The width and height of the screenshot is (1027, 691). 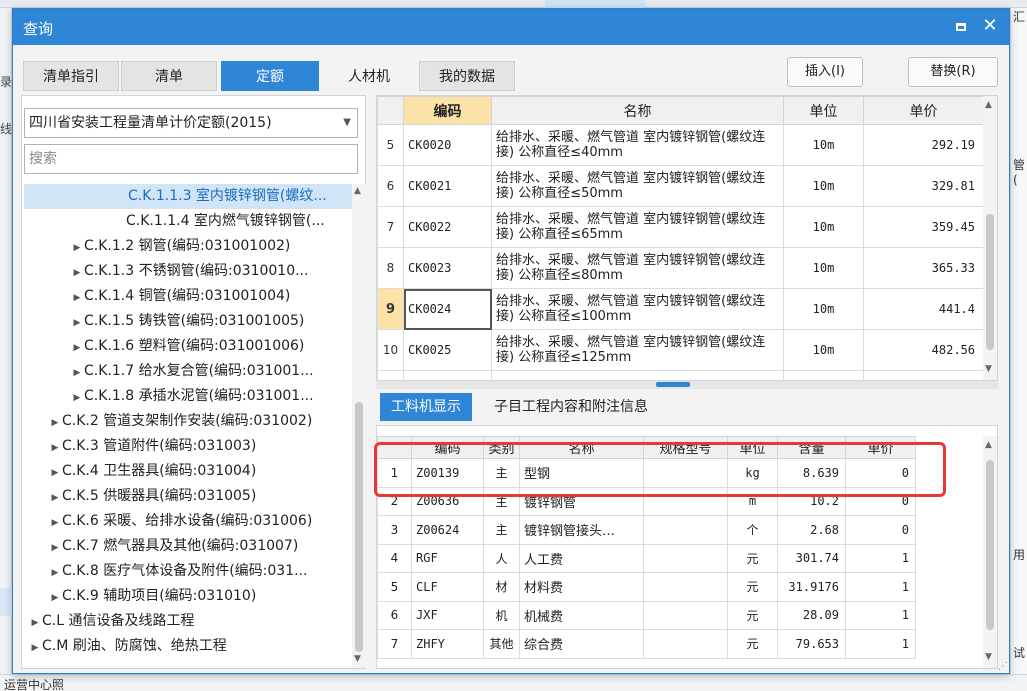 I want to click on quota-price: 365.33, so click(x=923, y=268).